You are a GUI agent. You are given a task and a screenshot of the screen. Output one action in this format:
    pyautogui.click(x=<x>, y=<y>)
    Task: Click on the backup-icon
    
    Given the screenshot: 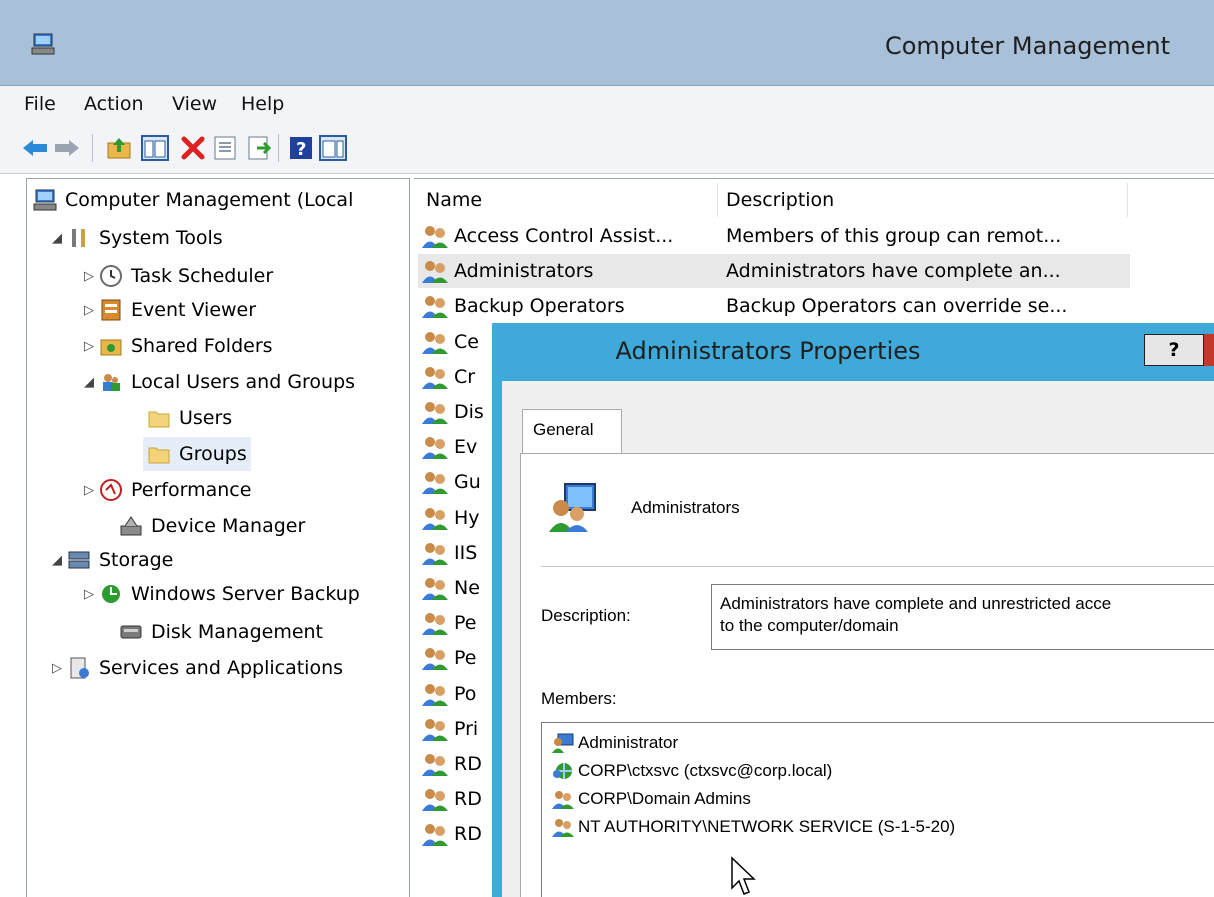 What is the action you would take?
    pyautogui.click(x=111, y=594)
    